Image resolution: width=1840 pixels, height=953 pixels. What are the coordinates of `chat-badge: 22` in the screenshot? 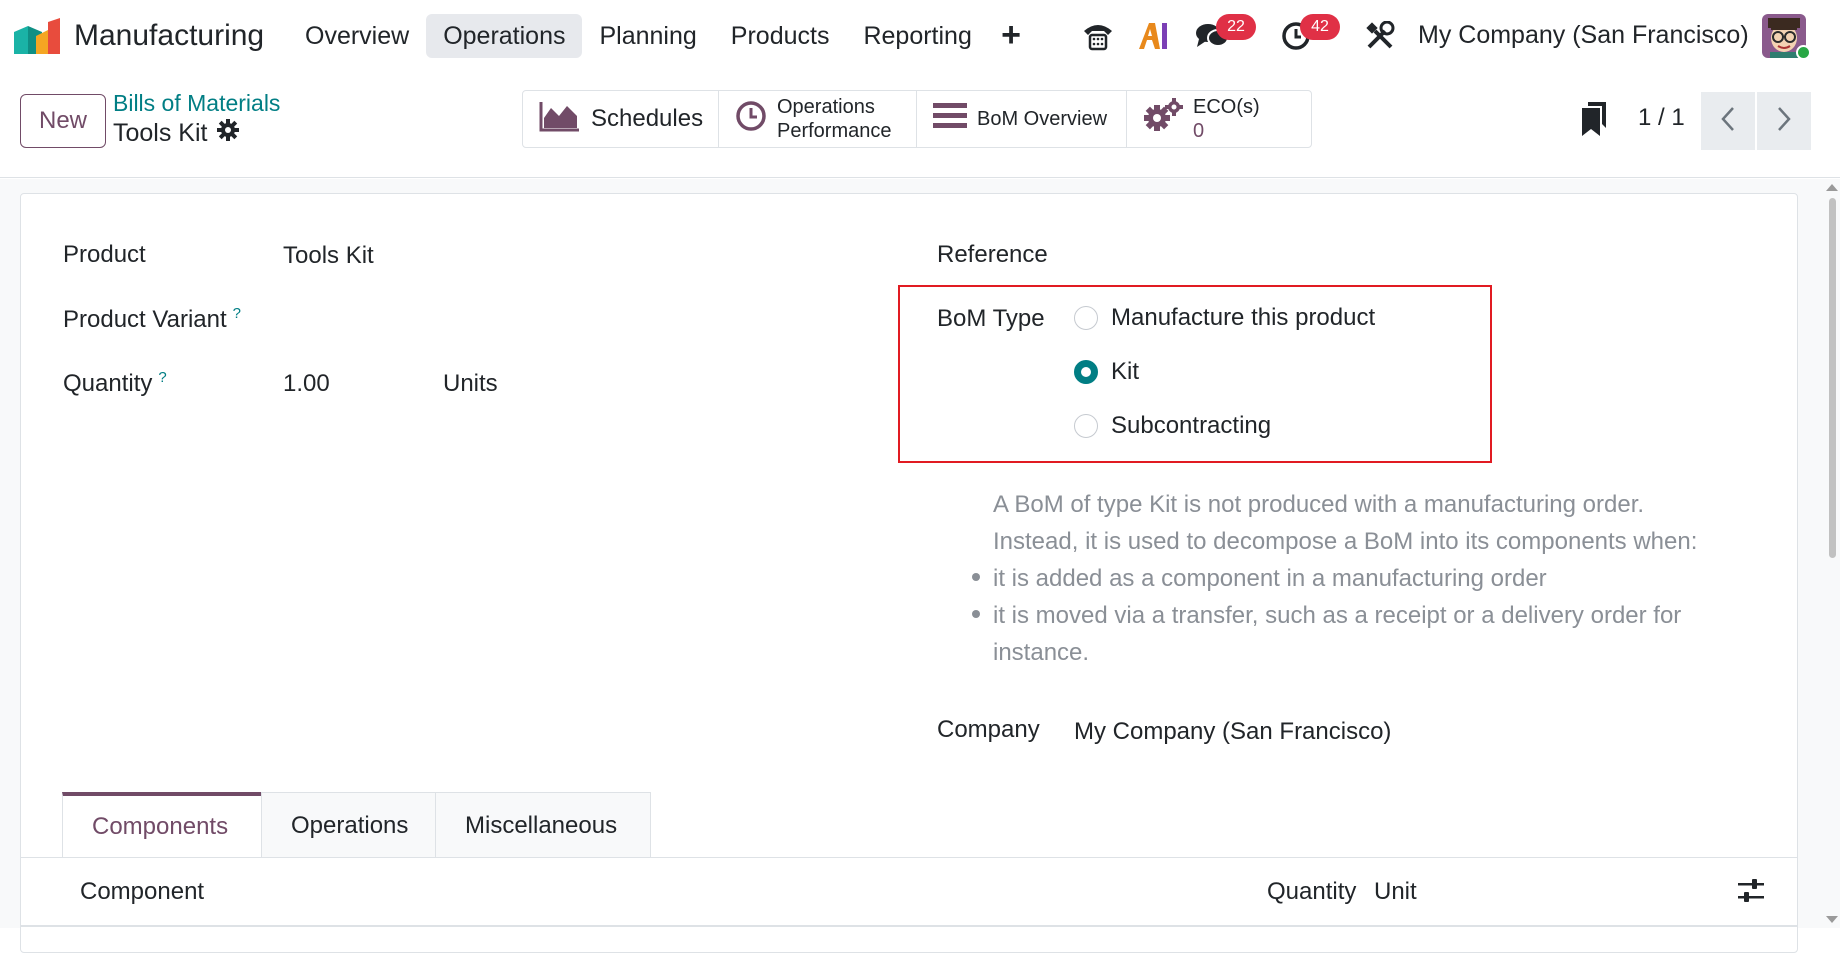 It's located at (1236, 27).